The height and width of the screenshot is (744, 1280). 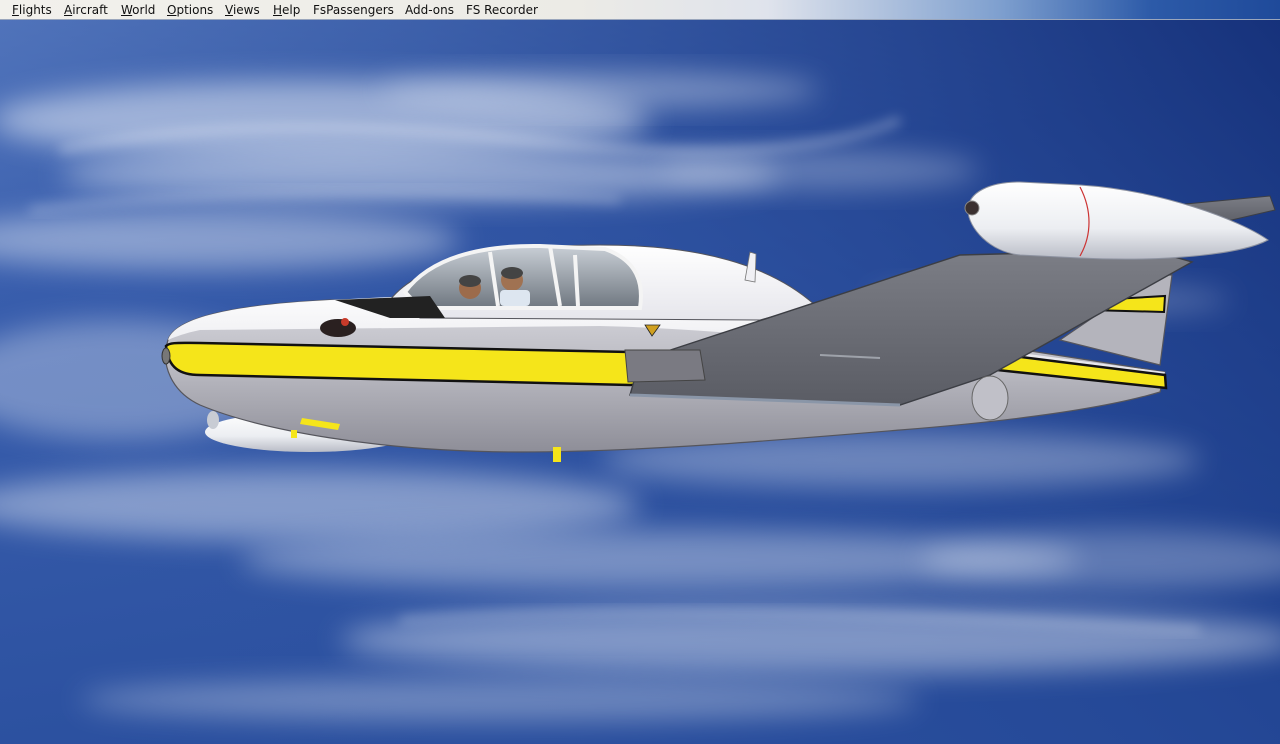 What do you see at coordinates (32, 10) in the screenshot?
I see `menu-flights: Flights` at bounding box center [32, 10].